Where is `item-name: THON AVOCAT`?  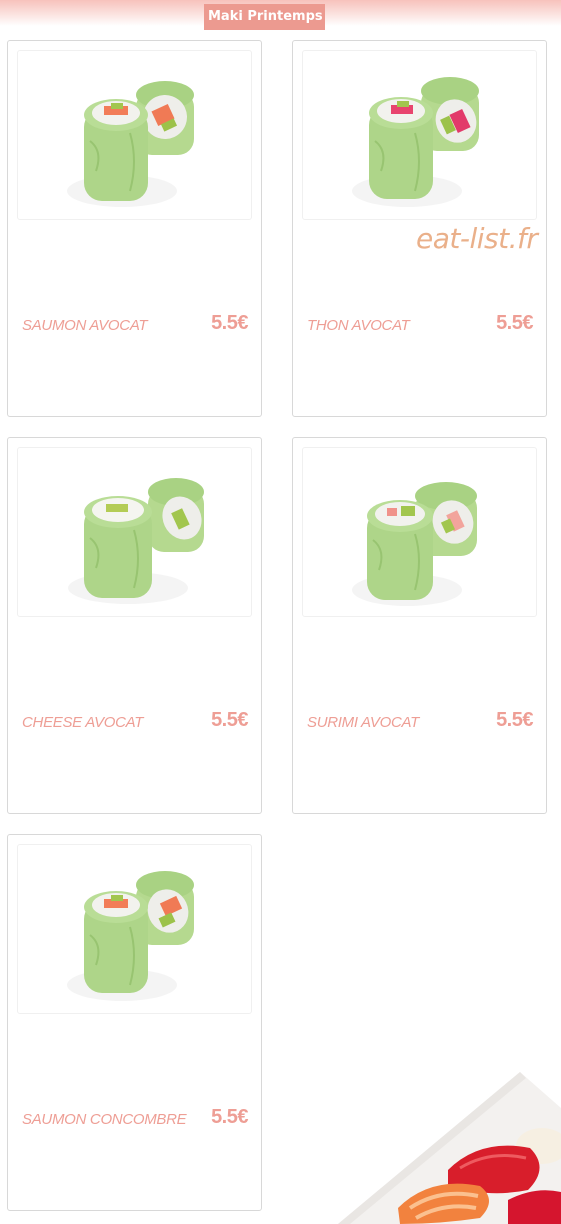
item-name: THON AVOCAT is located at coordinates (358, 325).